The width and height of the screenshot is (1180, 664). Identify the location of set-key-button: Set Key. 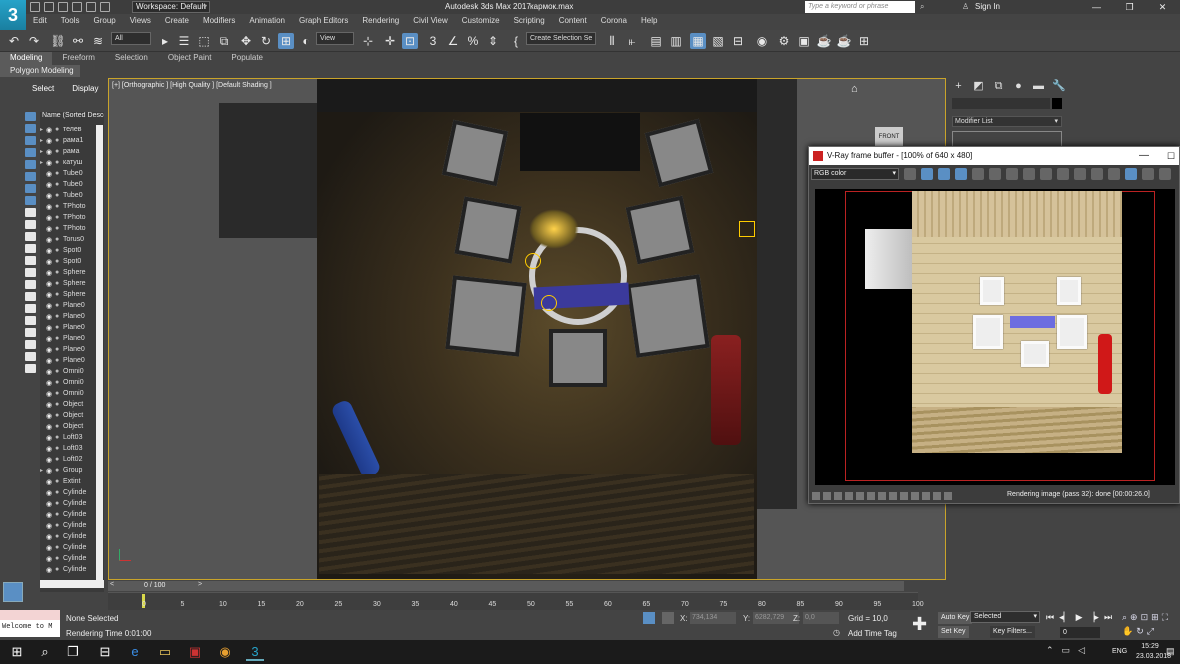
(953, 632).